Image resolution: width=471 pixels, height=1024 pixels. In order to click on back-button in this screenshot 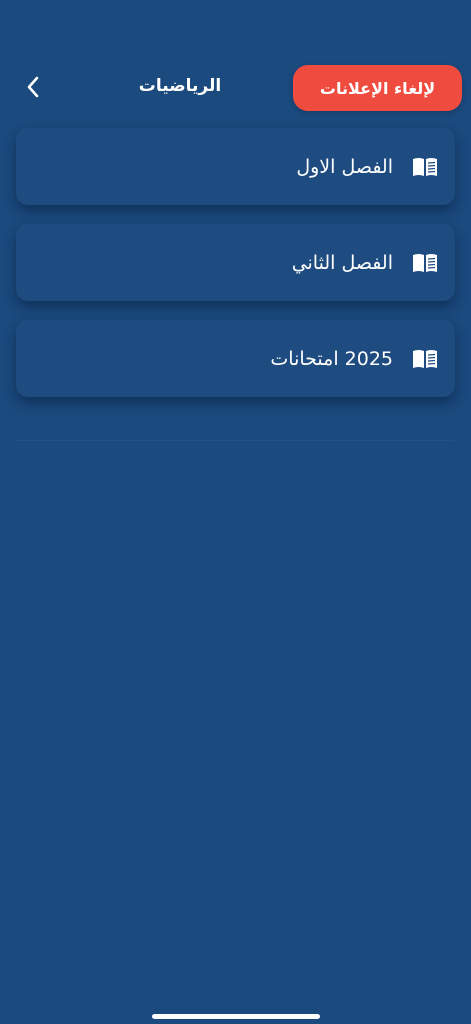, I will do `click(33, 87)`.